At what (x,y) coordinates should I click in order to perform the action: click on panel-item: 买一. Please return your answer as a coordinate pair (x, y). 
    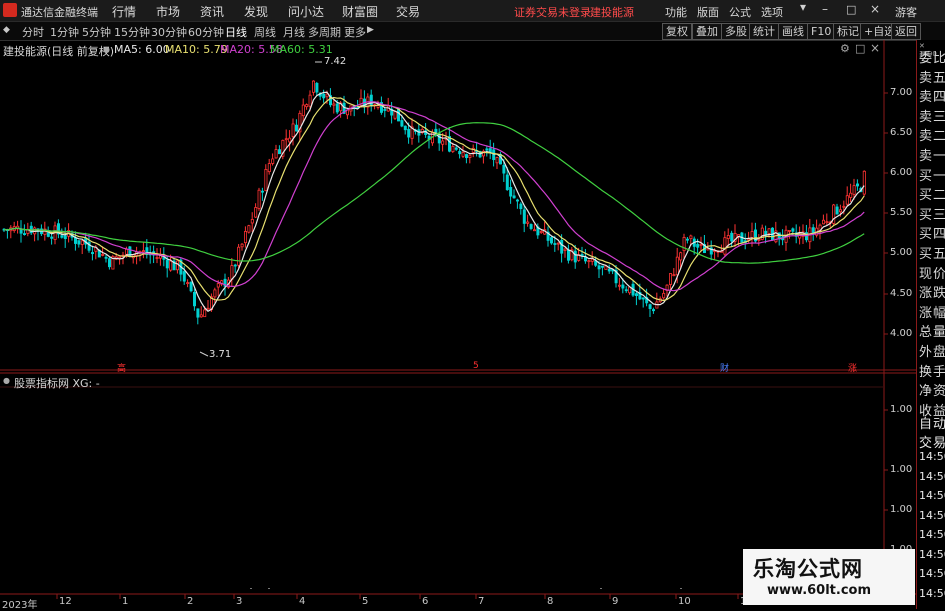
    Looking at the image, I should click on (932, 174).